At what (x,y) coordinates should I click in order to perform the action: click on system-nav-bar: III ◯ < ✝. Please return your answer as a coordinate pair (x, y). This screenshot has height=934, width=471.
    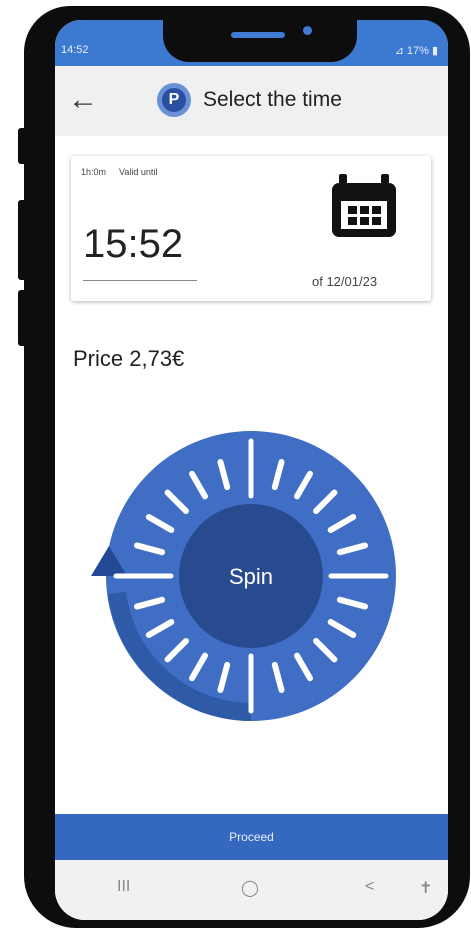
    Looking at the image, I should click on (251, 890).